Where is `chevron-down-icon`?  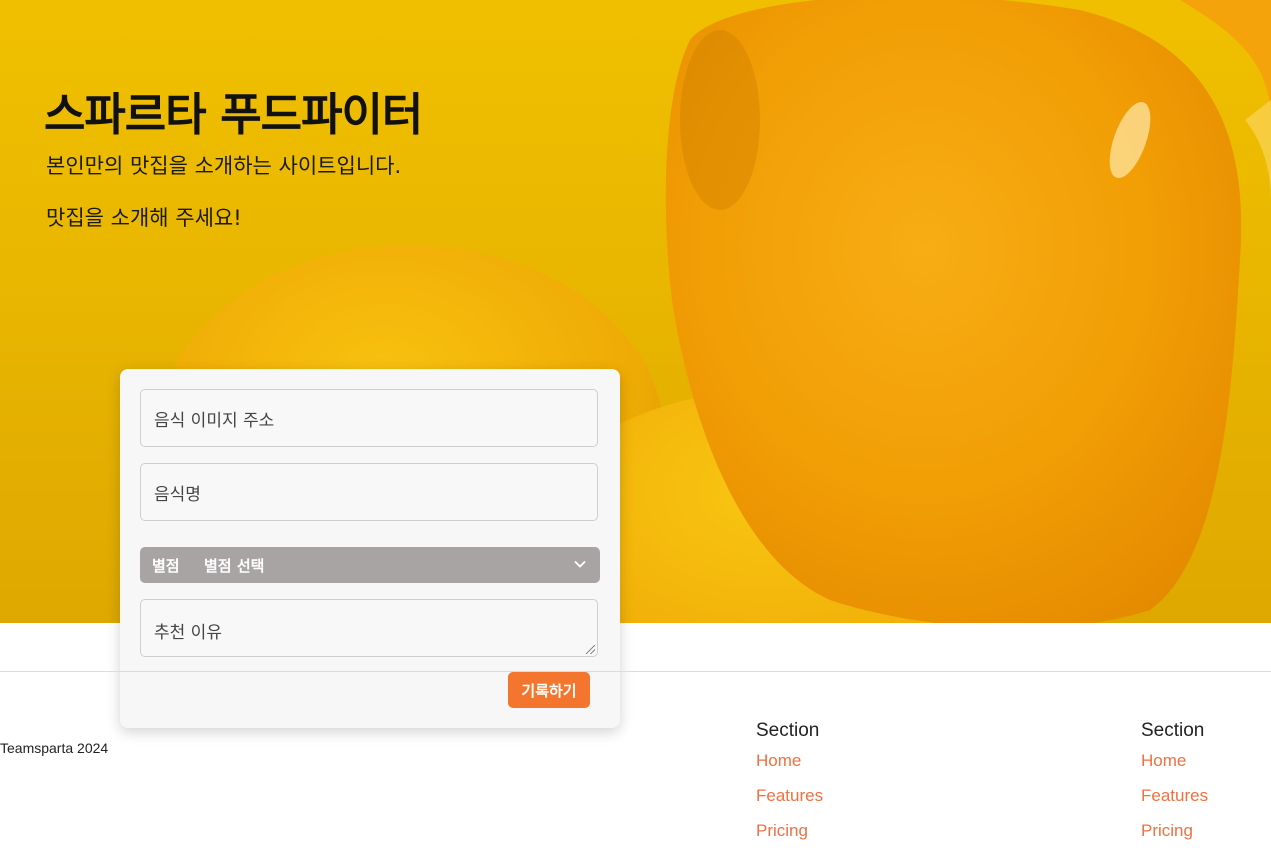 chevron-down-icon is located at coordinates (580, 564).